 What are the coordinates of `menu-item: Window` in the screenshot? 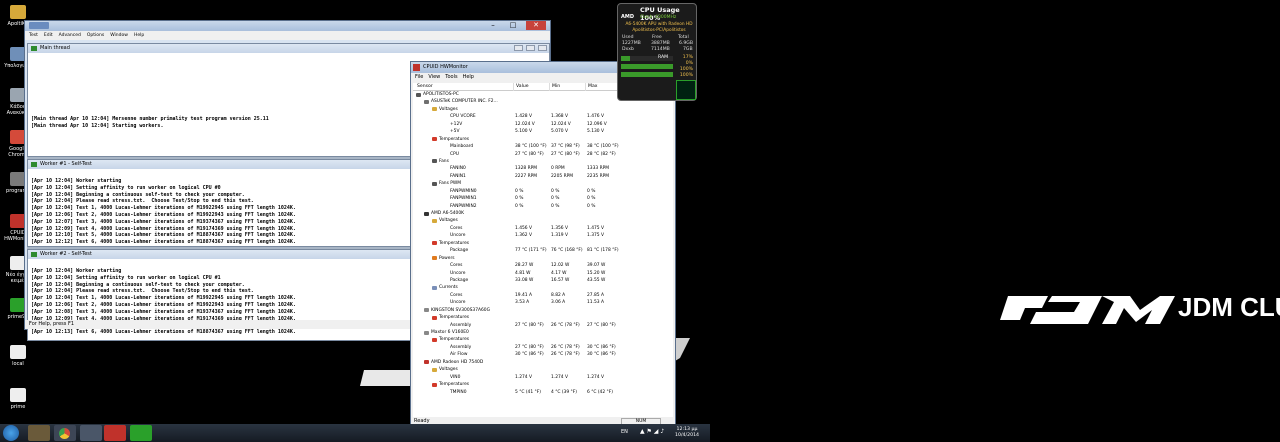 It's located at (119, 35).